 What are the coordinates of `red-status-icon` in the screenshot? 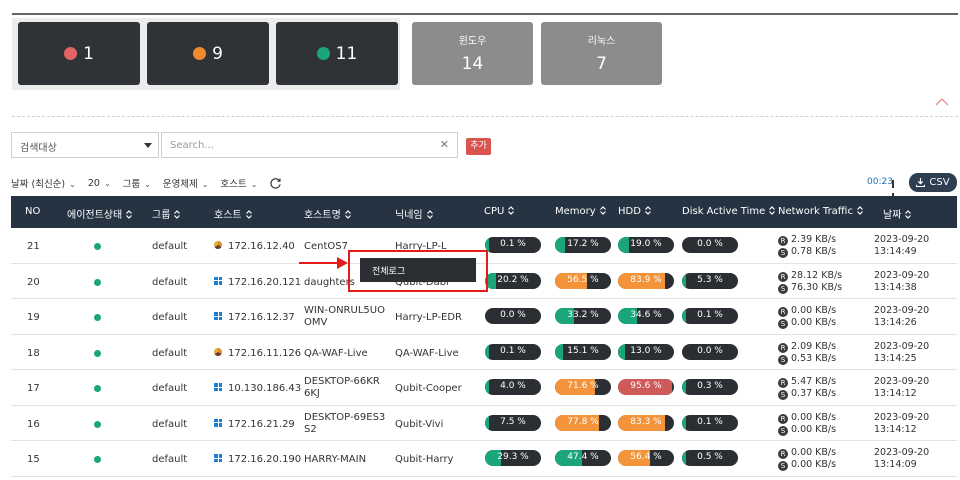 It's located at (71, 53).